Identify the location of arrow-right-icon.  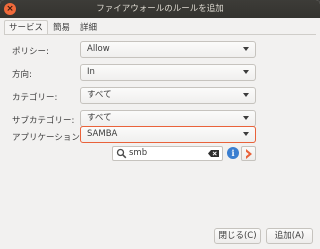
(249, 154).